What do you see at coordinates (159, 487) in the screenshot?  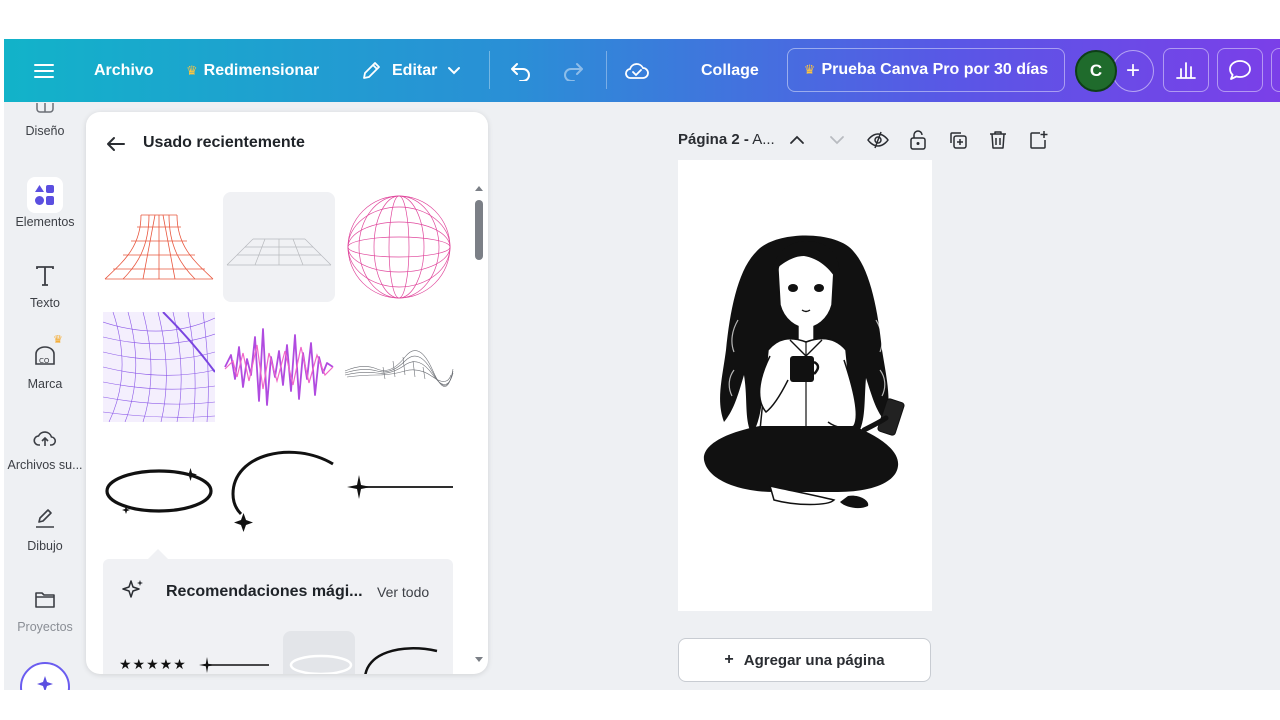 I see `element-black-ellipse-sparkle` at bounding box center [159, 487].